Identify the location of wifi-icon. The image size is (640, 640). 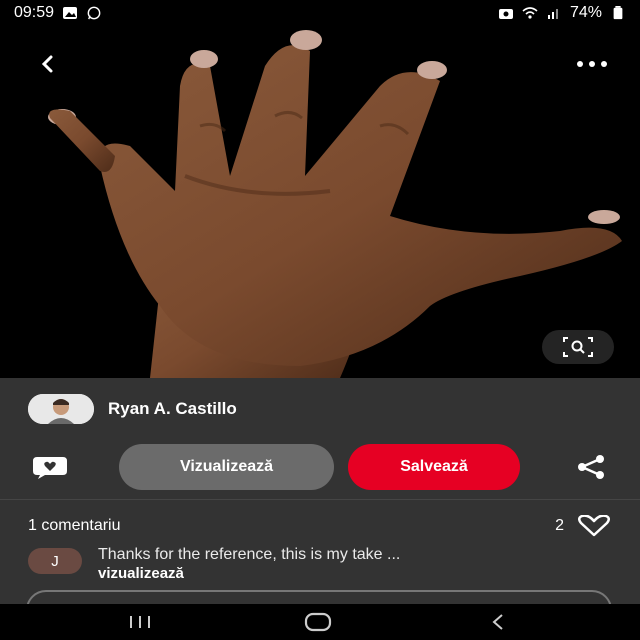
(530, 13).